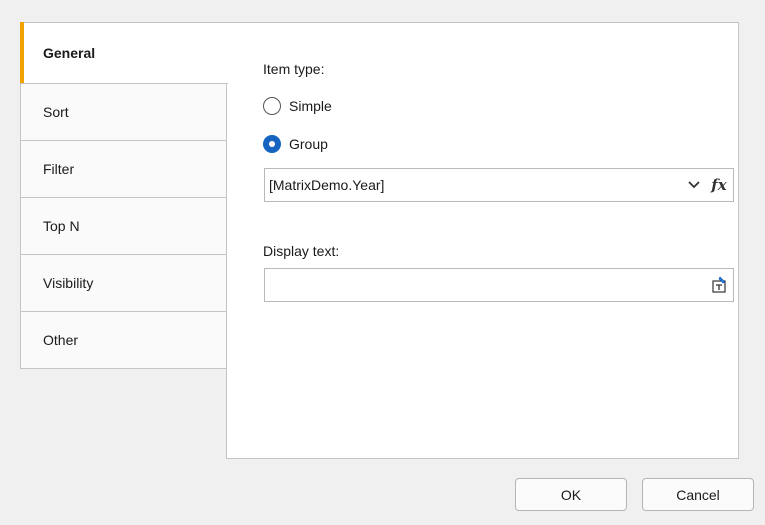 This screenshot has height=525, width=765. Describe the element at coordinates (68, 283) in the screenshot. I see `tab-visibility-label: Visibility` at that location.